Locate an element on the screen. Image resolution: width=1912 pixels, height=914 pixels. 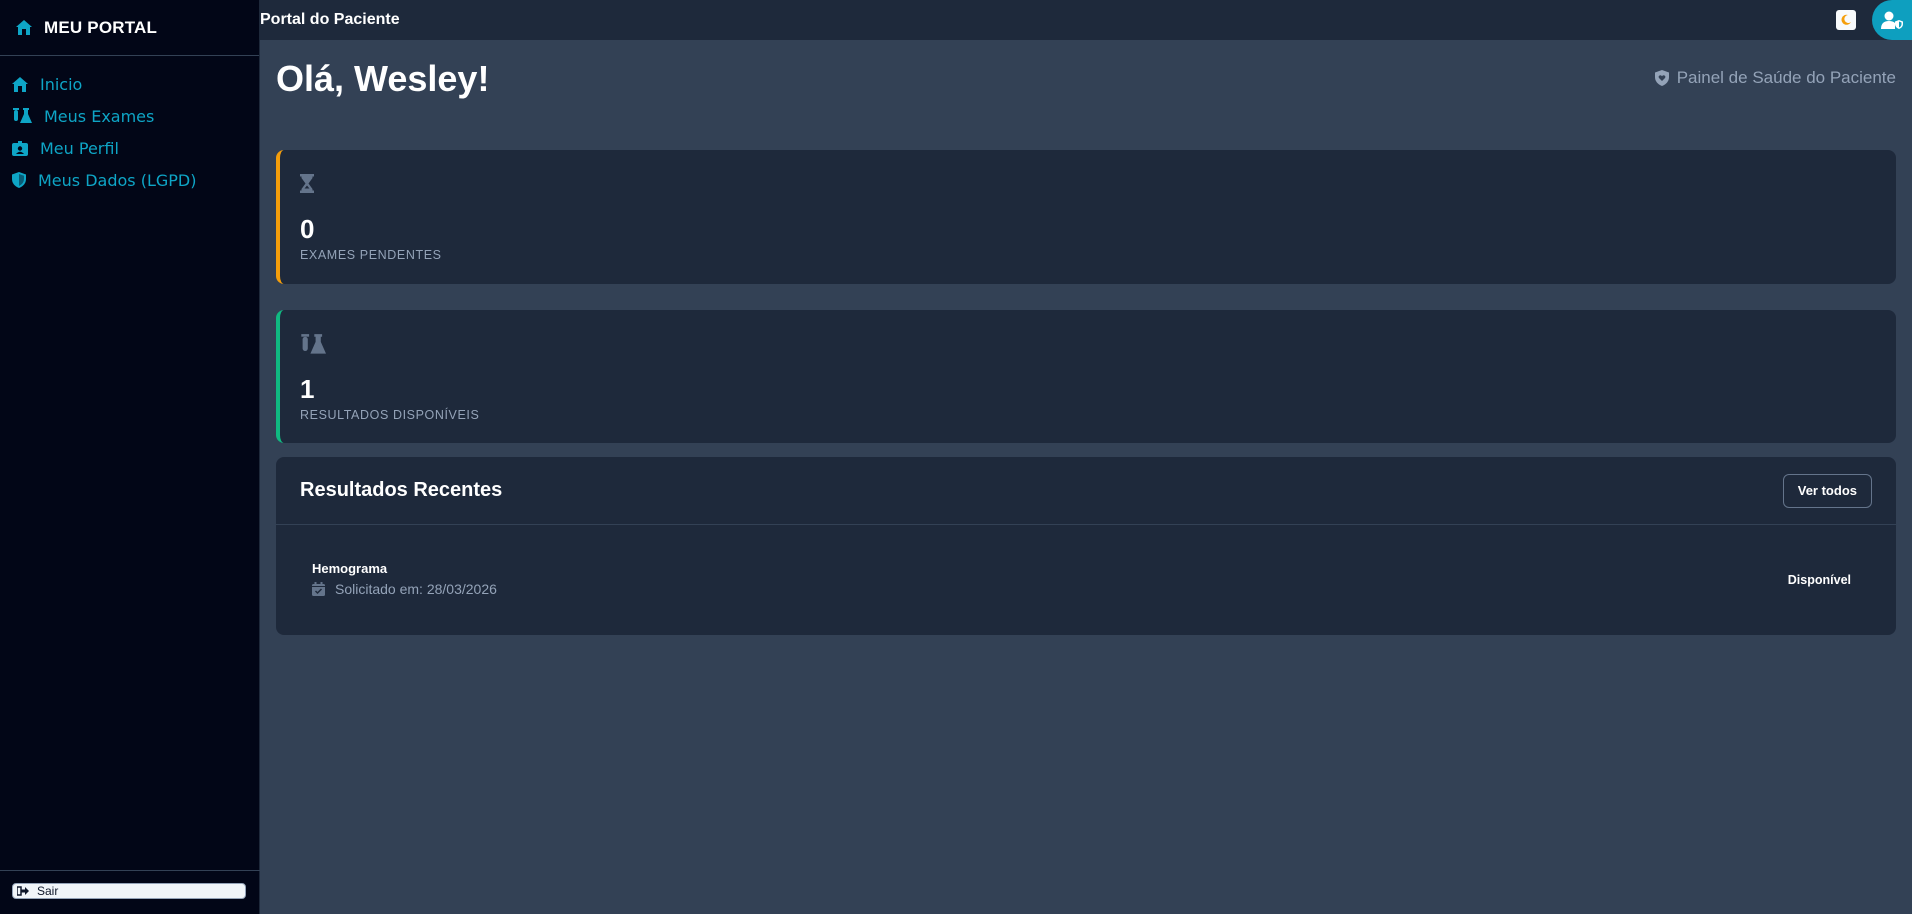
topbar: Portal do Paciente is located at coordinates (1086, 20).